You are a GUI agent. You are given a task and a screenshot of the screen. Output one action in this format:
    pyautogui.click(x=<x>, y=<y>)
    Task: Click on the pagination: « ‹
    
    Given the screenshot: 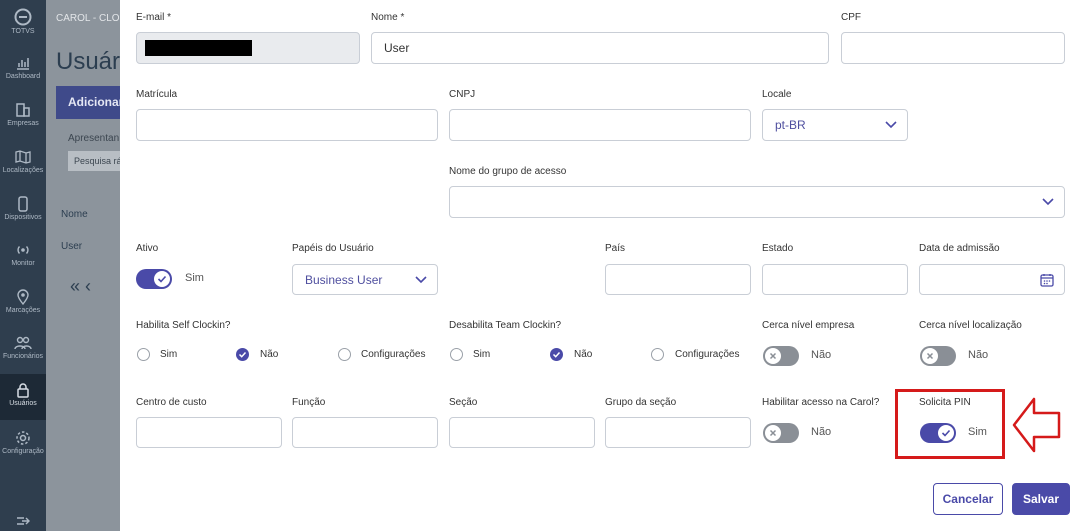 What is the action you would take?
    pyautogui.click(x=80, y=286)
    